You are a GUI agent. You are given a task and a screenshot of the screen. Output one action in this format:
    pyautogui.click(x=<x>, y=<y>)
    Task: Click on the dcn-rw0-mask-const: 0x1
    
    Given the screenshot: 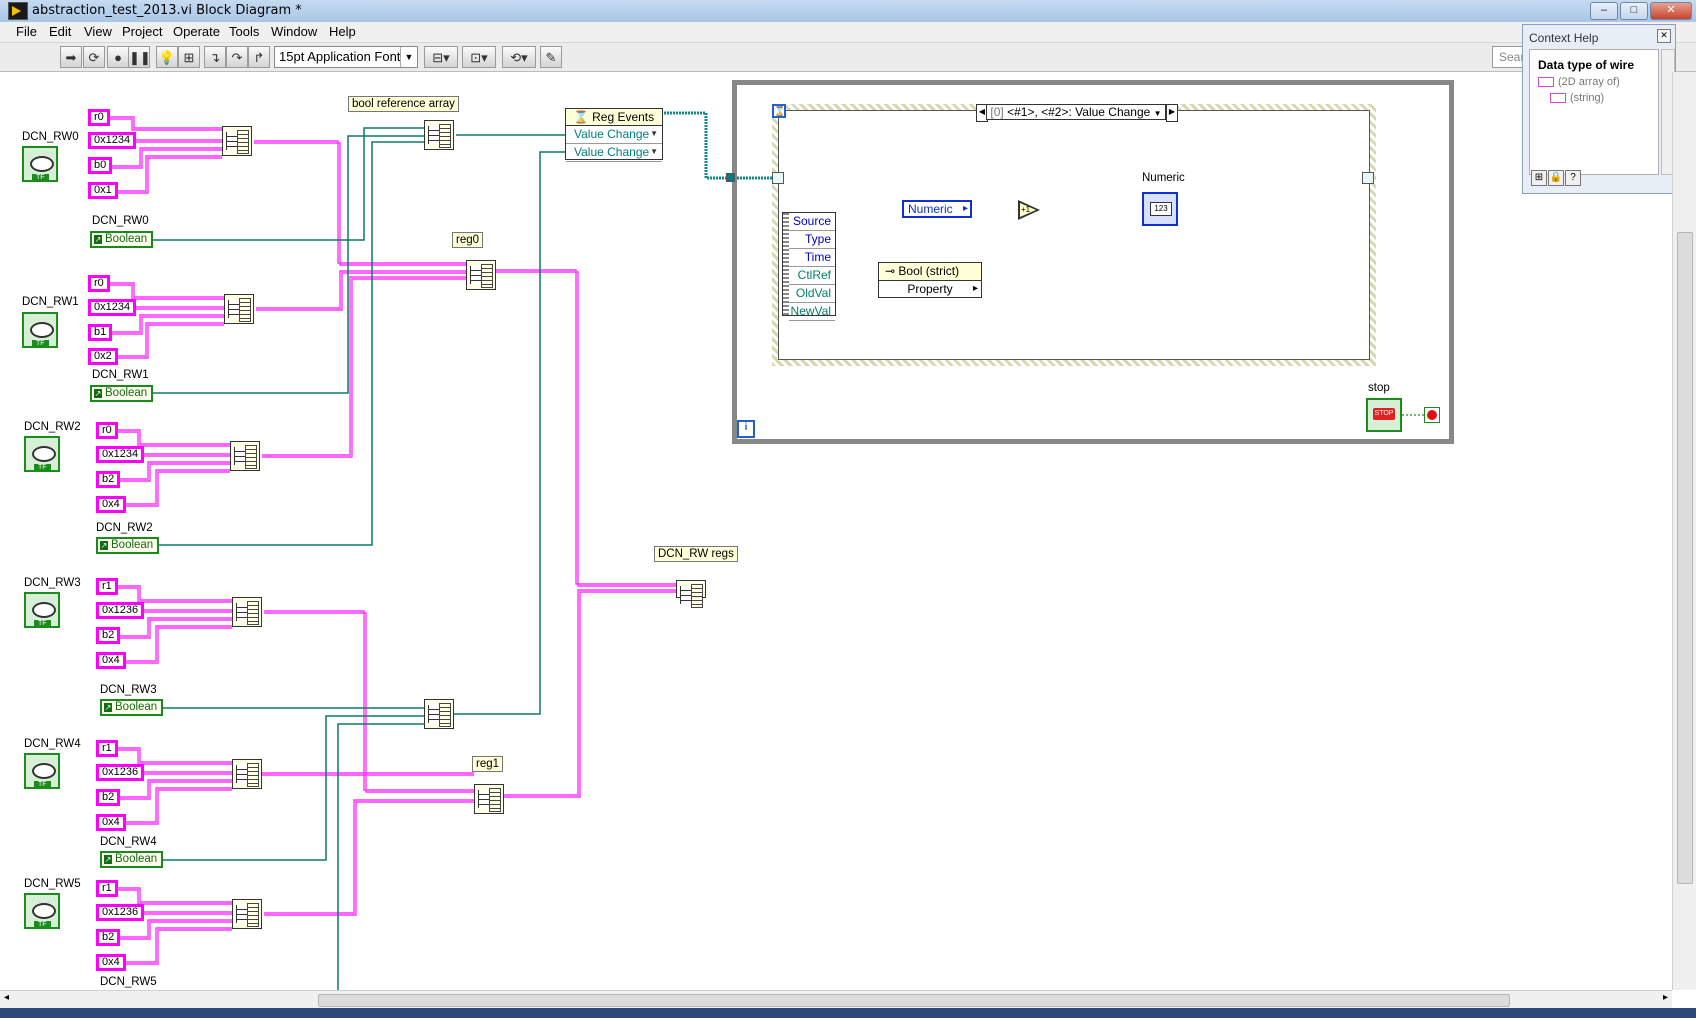 What is the action you would take?
    pyautogui.click(x=103, y=190)
    